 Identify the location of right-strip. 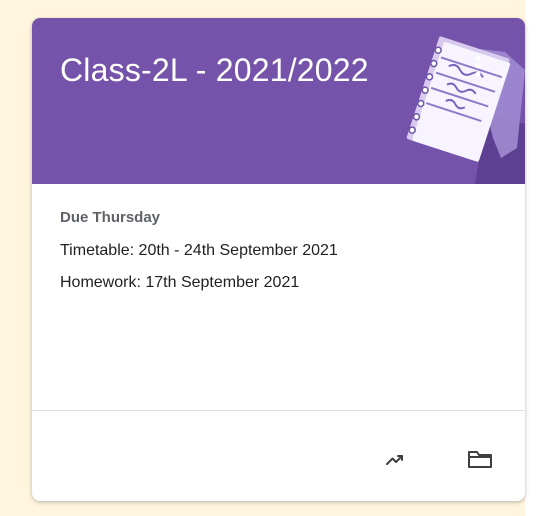
(531, 258).